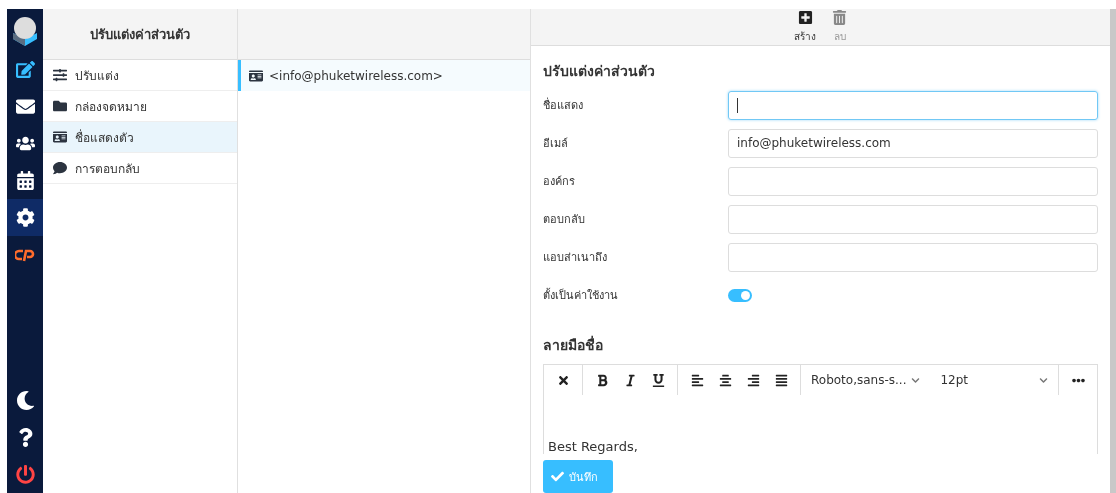 This screenshot has height=493, width=1116. Describe the element at coordinates (839, 17) in the screenshot. I see `trash-icon` at that location.